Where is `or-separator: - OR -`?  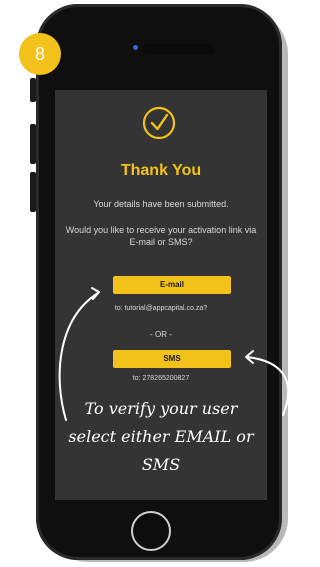 or-separator: - OR - is located at coordinates (161, 334).